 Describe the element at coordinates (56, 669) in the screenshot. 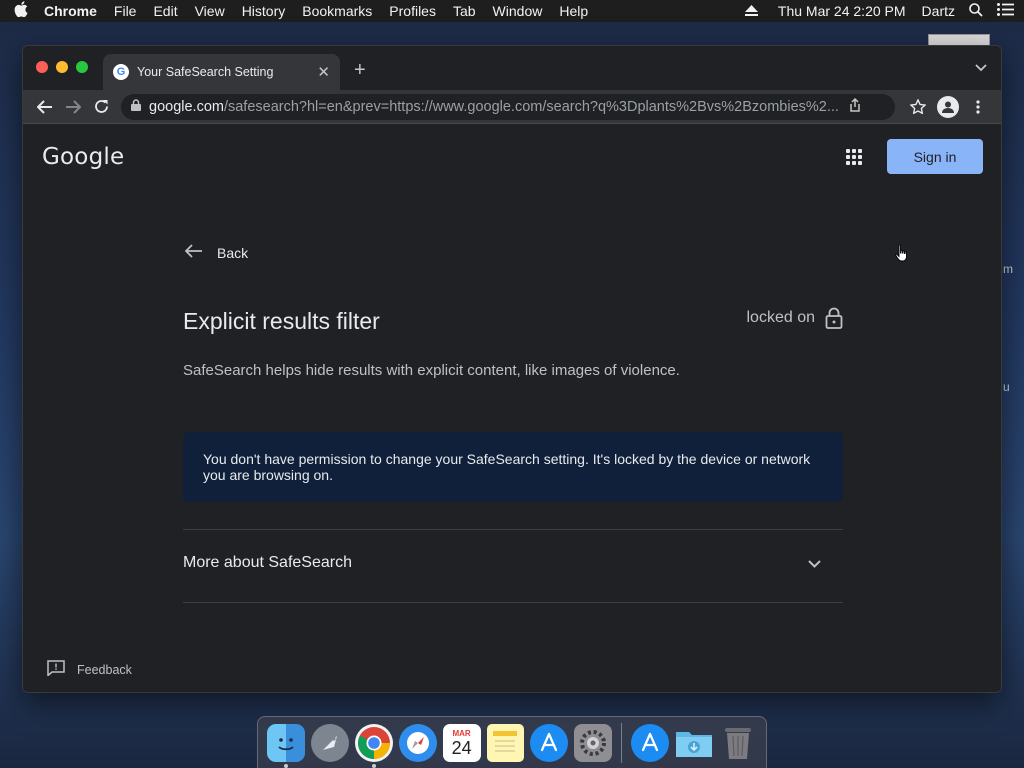

I see `feedback-icon` at that location.